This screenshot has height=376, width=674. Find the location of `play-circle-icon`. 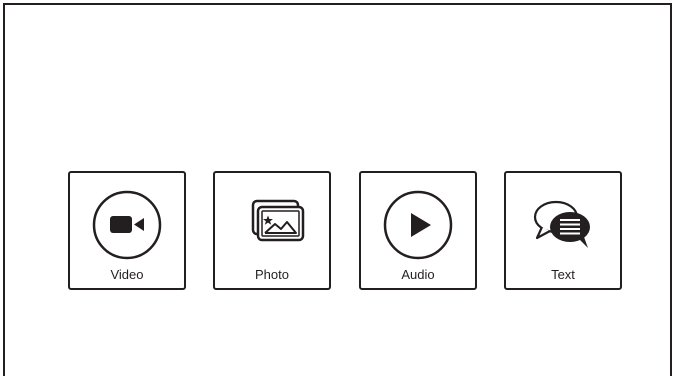

play-circle-icon is located at coordinates (418, 225).